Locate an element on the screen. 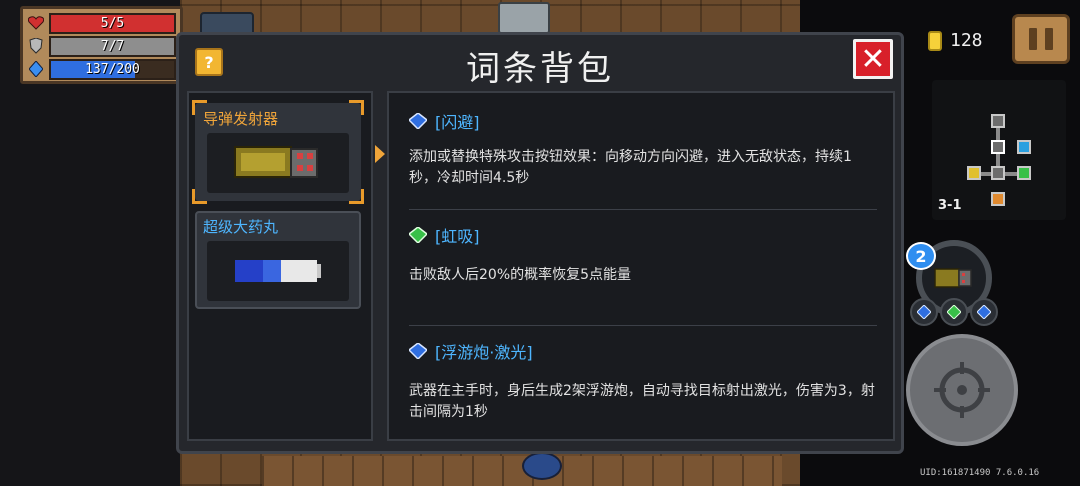 The height and width of the screenshot is (486, 1080). heart-icon is located at coordinates (36, 23).